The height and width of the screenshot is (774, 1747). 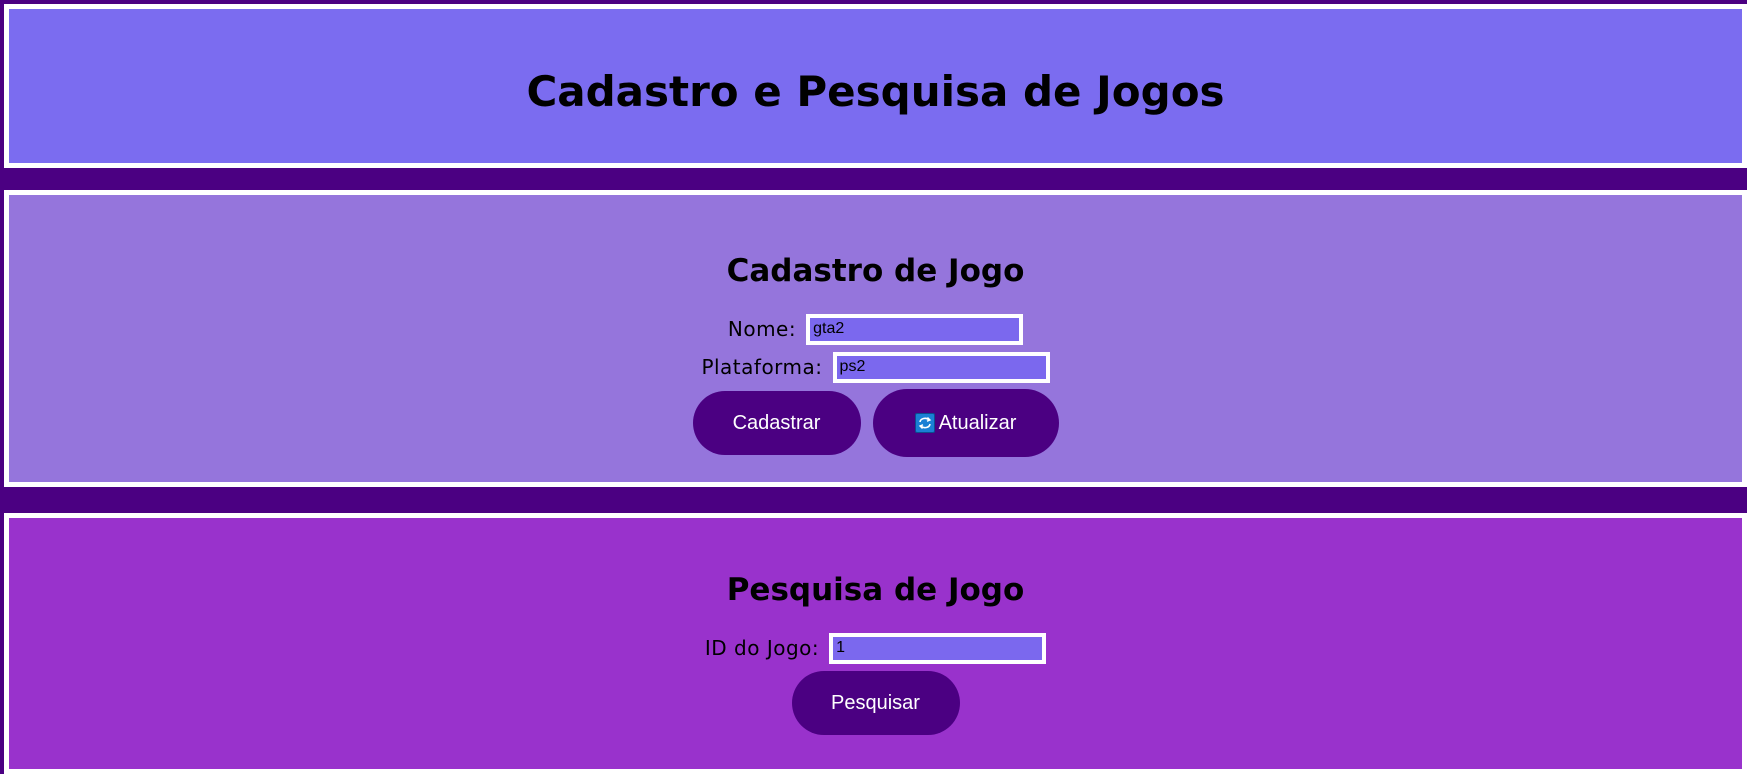 I want to click on pesquisar-button: Pesquisar, so click(x=875, y=703).